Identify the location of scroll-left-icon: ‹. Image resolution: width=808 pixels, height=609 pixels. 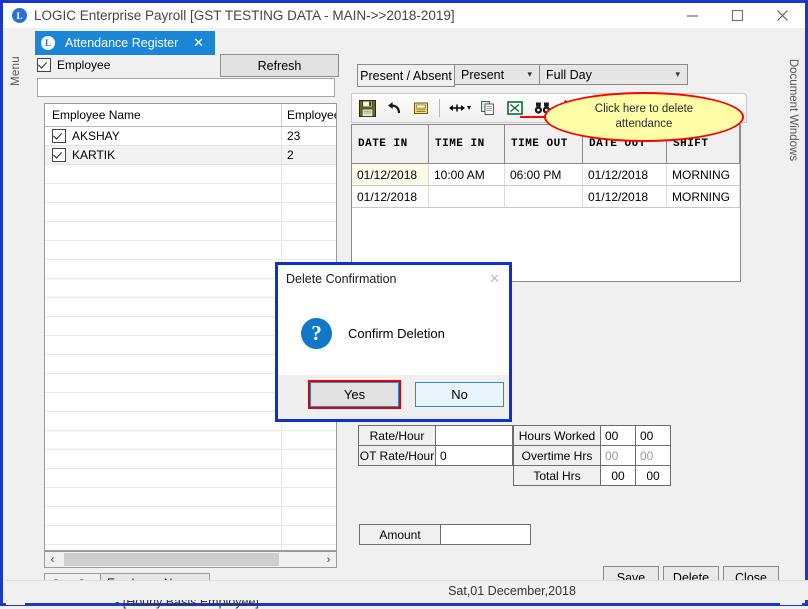
(52, 560).